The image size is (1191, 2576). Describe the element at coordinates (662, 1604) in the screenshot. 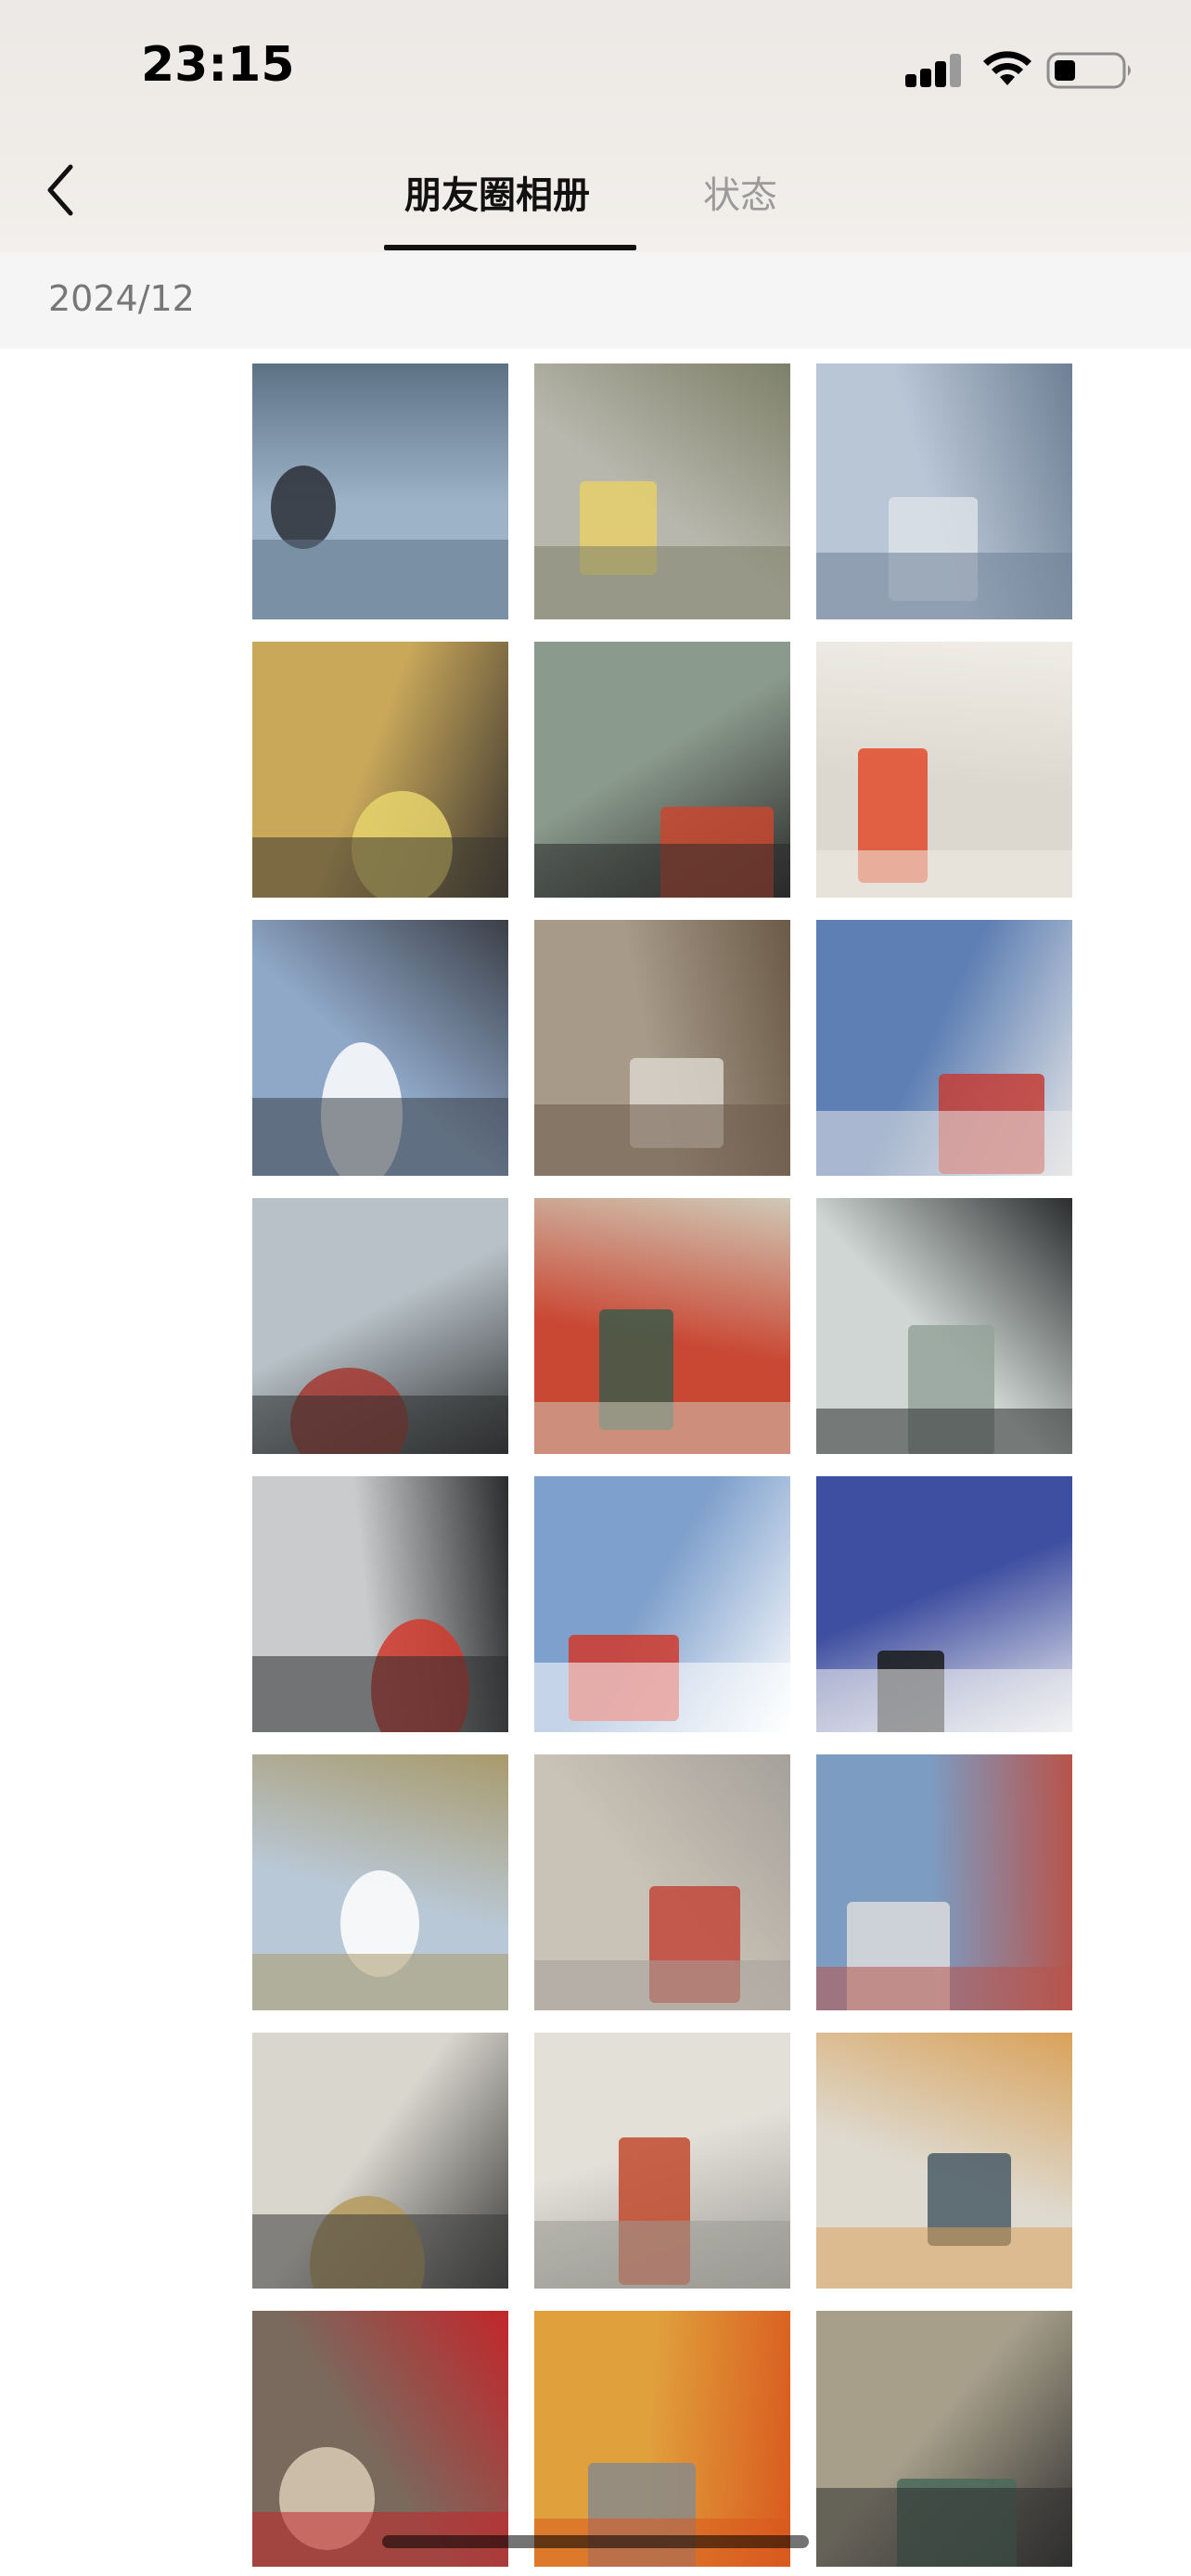

I see `photo-thumbnail-lifeboat-funnel-sky` at that location.